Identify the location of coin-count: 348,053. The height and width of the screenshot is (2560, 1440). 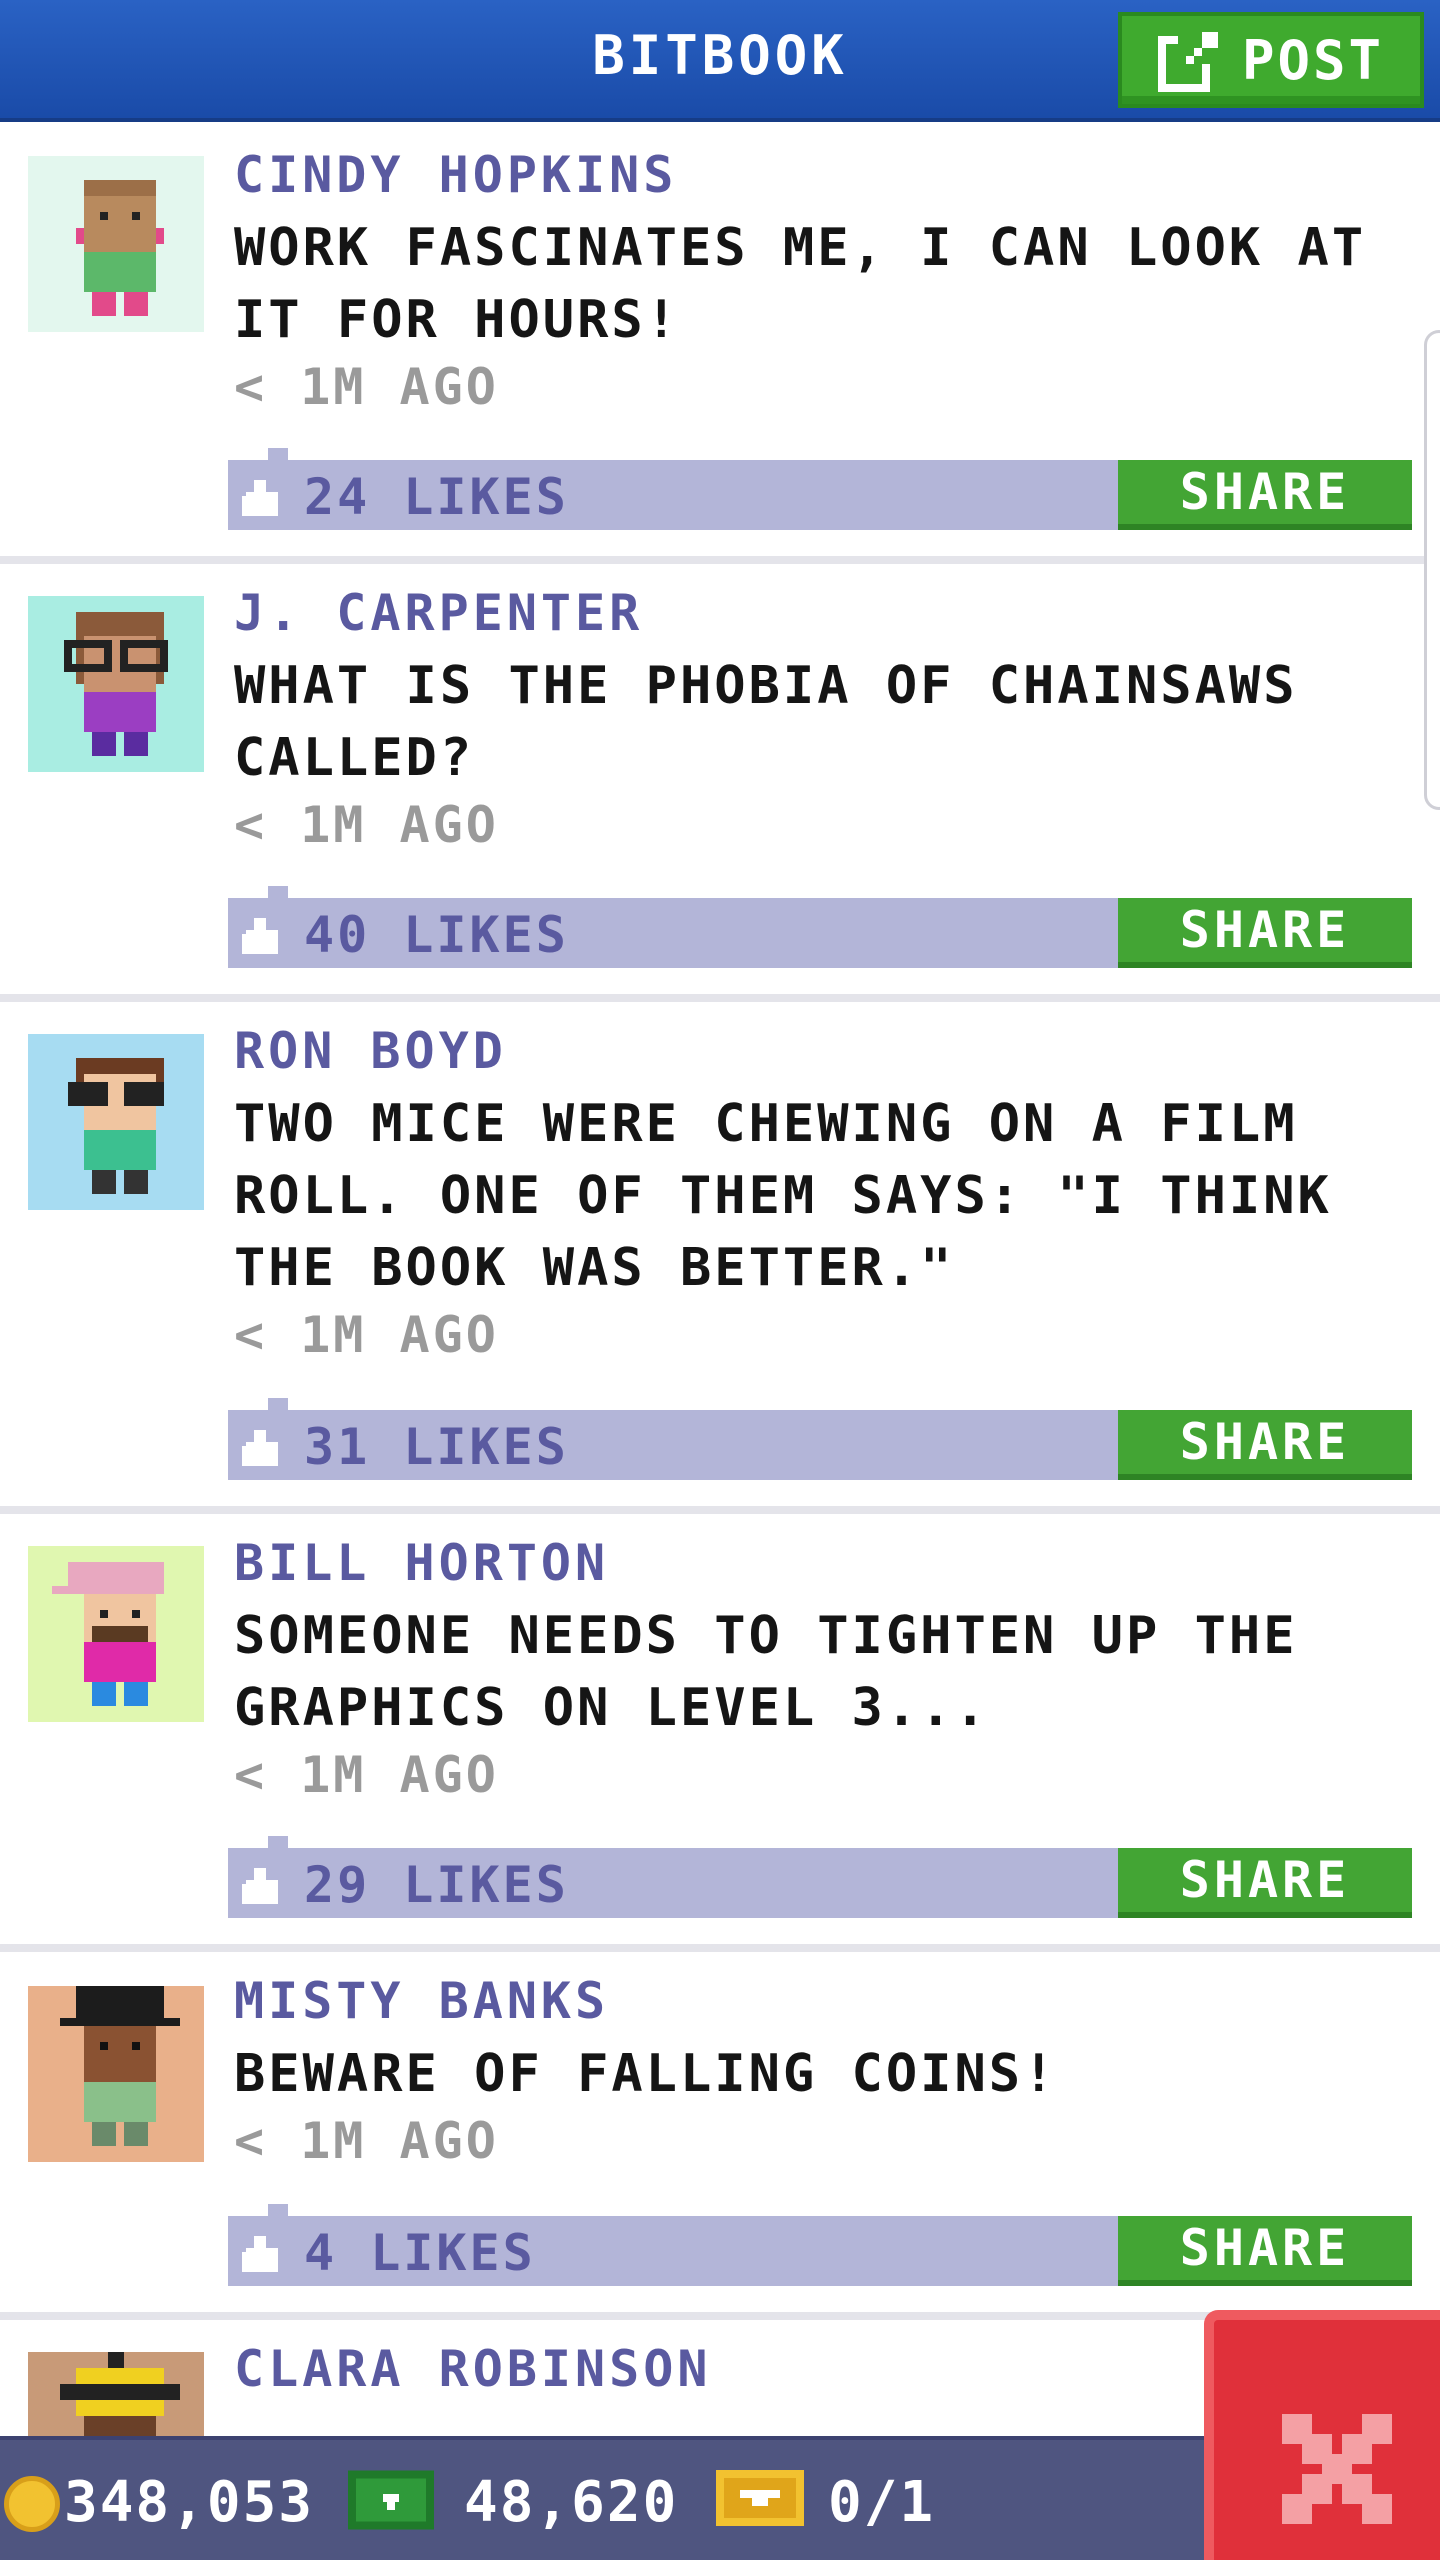
(189, 2502).